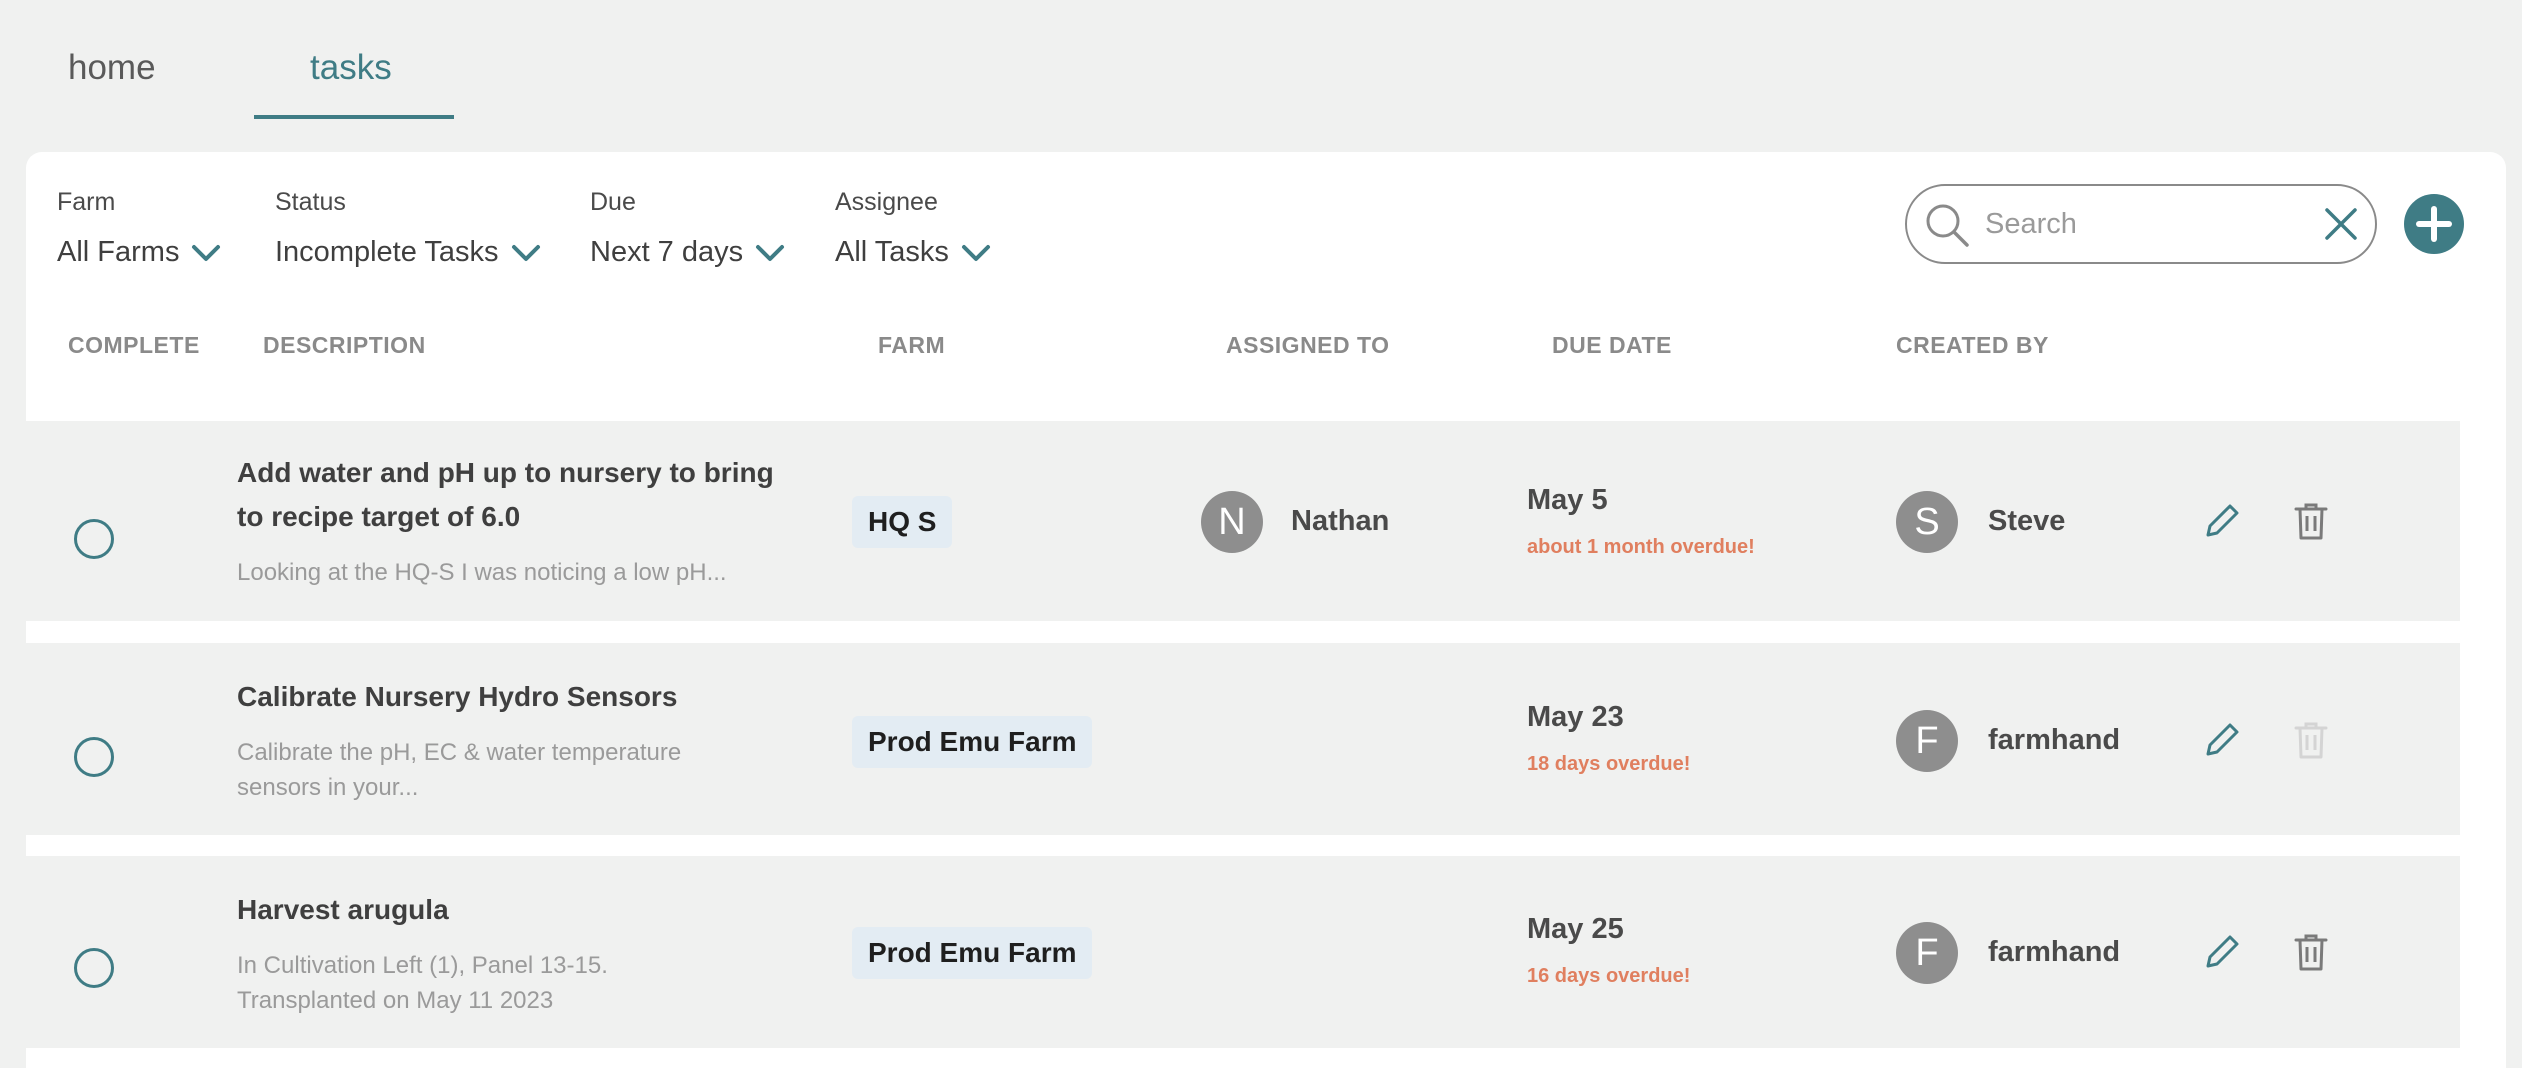  I want to click on assignee-filter-dropdown: All Tasks, so click(913, 252).